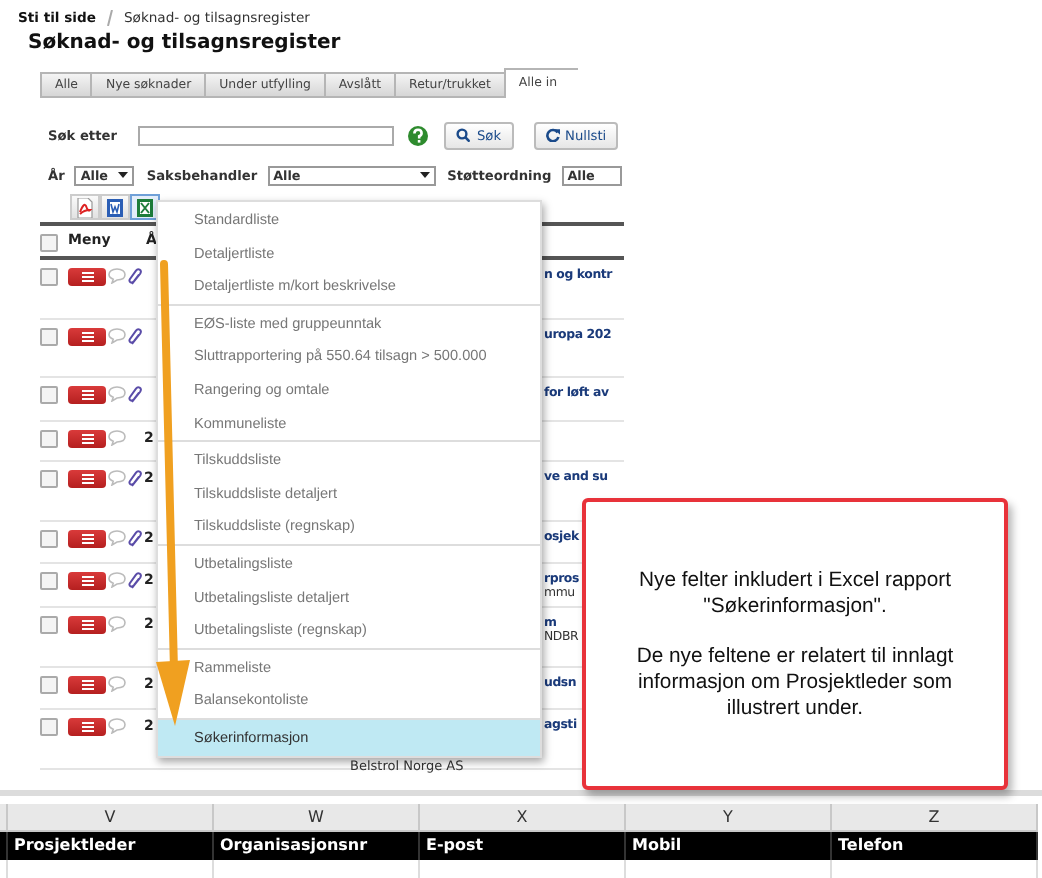 This screenshot has width=1042, height=878. I want to click on callout-text: De nye feltene er relatert til innlagt informasjon om Prosjektleder som illustrert under., so click(795, 682).